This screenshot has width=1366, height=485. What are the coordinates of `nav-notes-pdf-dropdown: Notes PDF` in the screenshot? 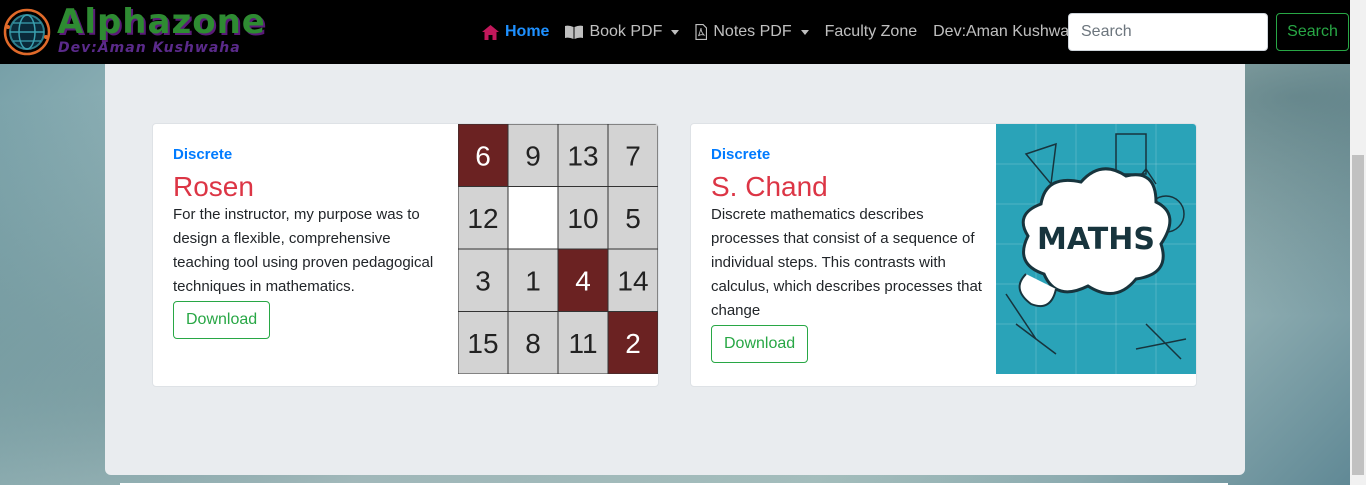 It's located at (752, 32).